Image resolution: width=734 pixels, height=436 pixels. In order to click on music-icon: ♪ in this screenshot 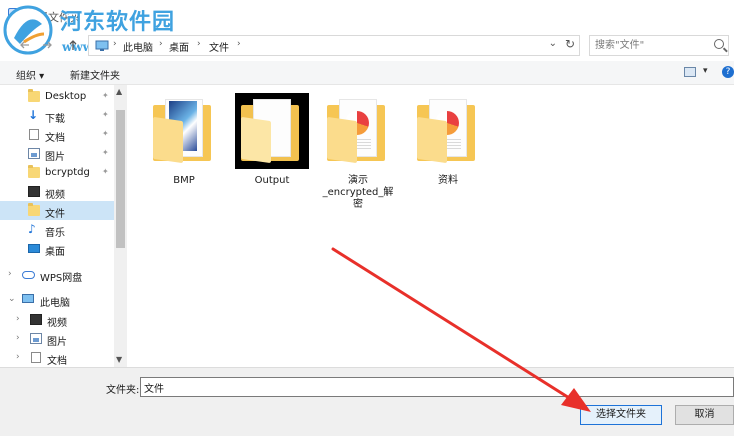, I will do `click(32, 229)`.